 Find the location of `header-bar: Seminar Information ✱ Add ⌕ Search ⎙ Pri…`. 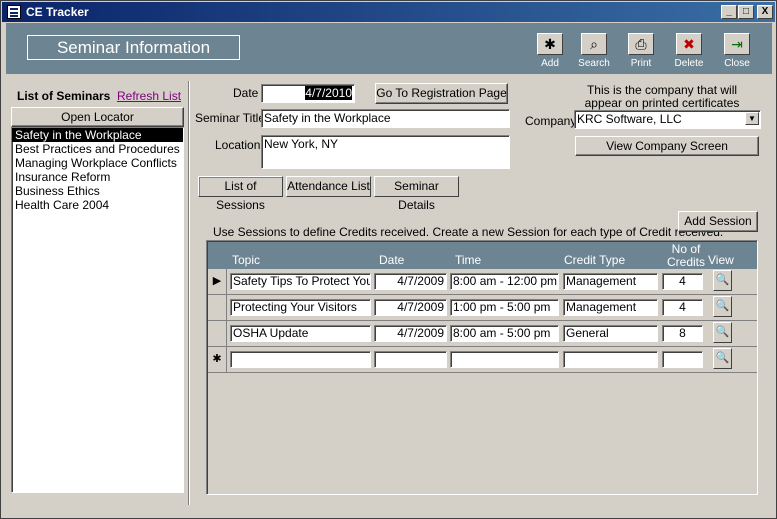

header-bar: Seminar Information ✱ Add ⌕ Search ⎙ Pri… is located at coordinates (389, 48).